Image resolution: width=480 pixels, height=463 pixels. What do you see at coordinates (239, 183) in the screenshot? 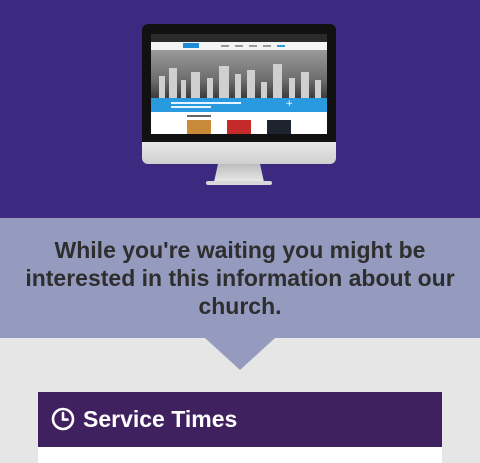
I see `imac-foot` at bounding box center [239, 183].